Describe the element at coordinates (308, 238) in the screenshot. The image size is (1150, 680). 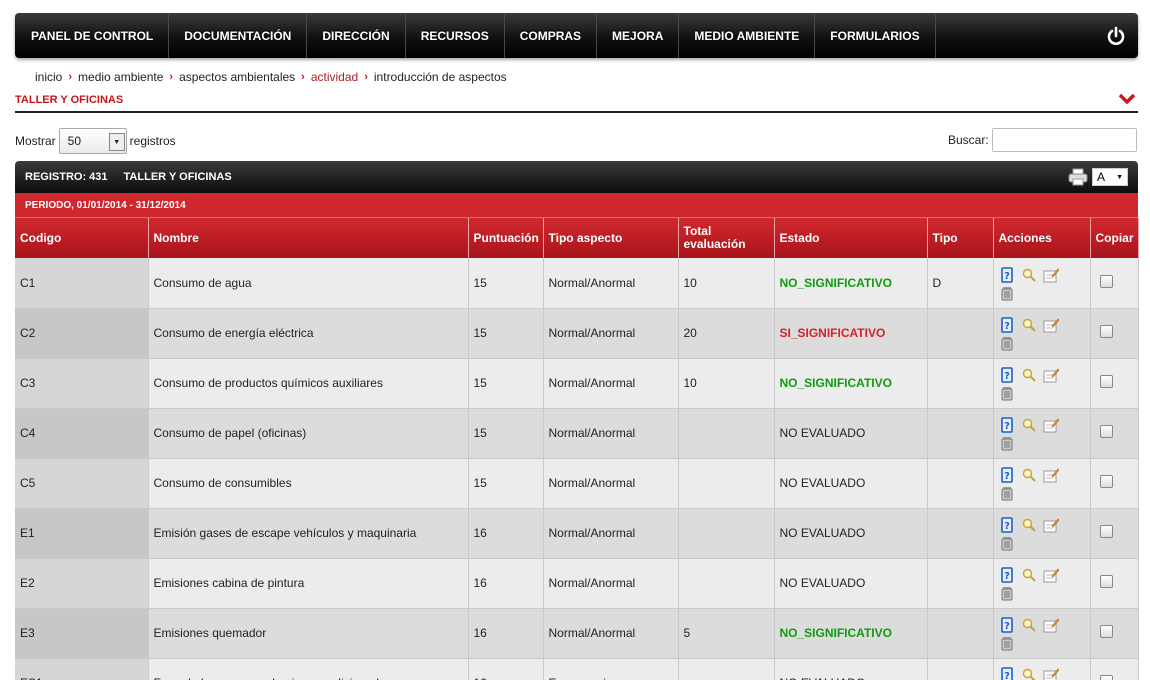
I see `col-nombre: Nombre` at that location.